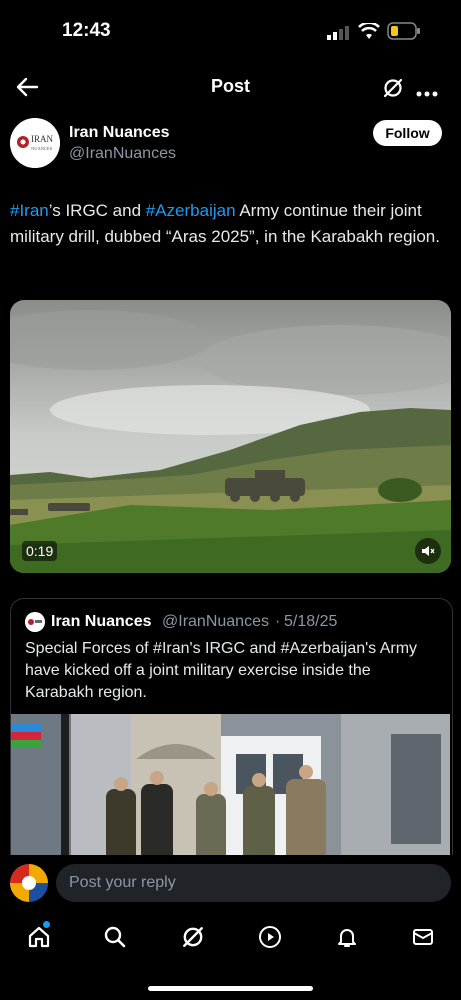 The height and width of the screenshot is (1000, 461). What do you see at coordinates (230, 988) in the screenshot?
I see `home-indicator` at bounding box center [230, 988].